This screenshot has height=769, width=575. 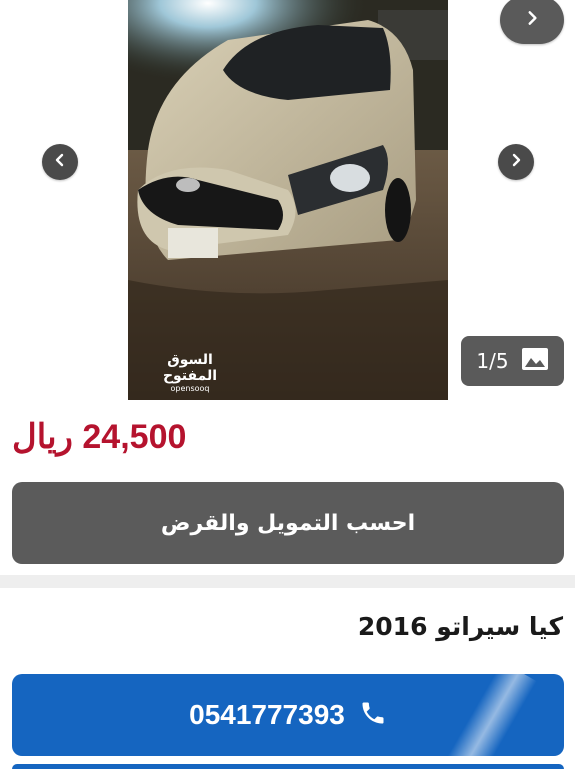 I want to click on call-button: 0541777393, so click(x=288, y=715).